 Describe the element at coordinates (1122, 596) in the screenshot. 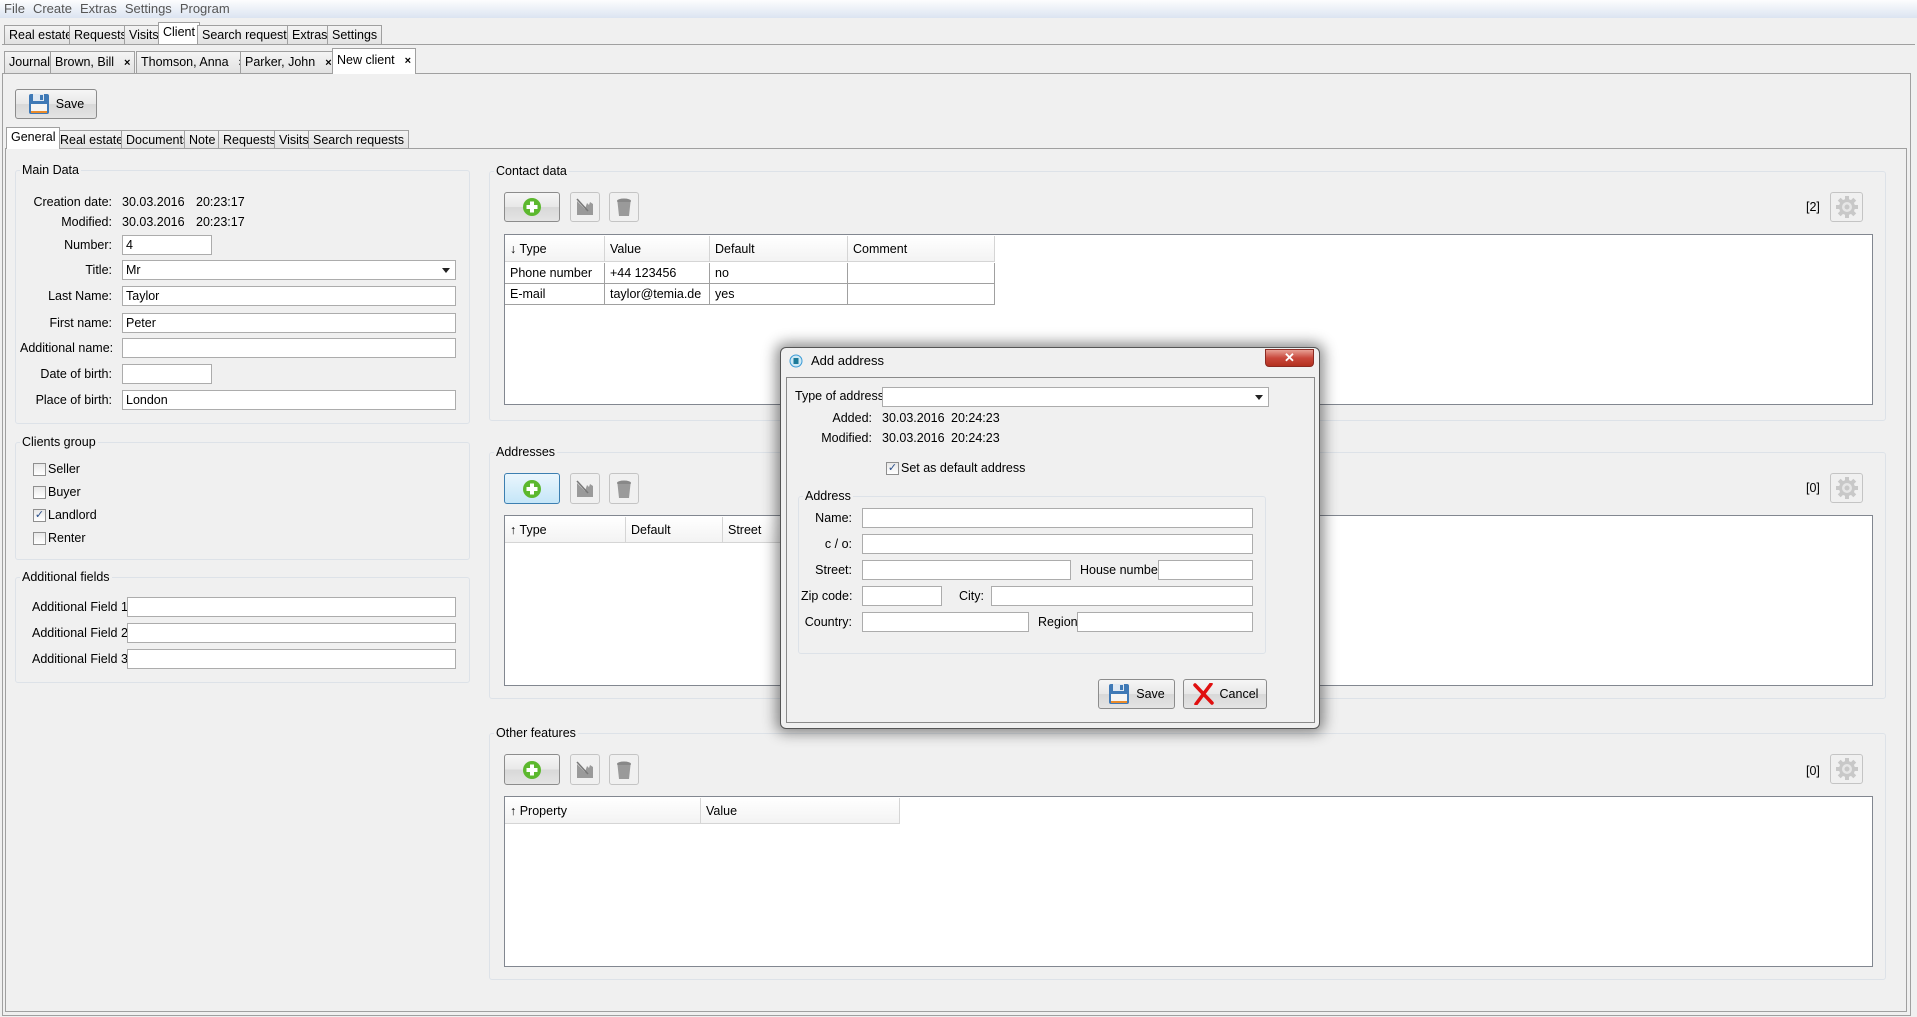

I see `city-input` at that location.